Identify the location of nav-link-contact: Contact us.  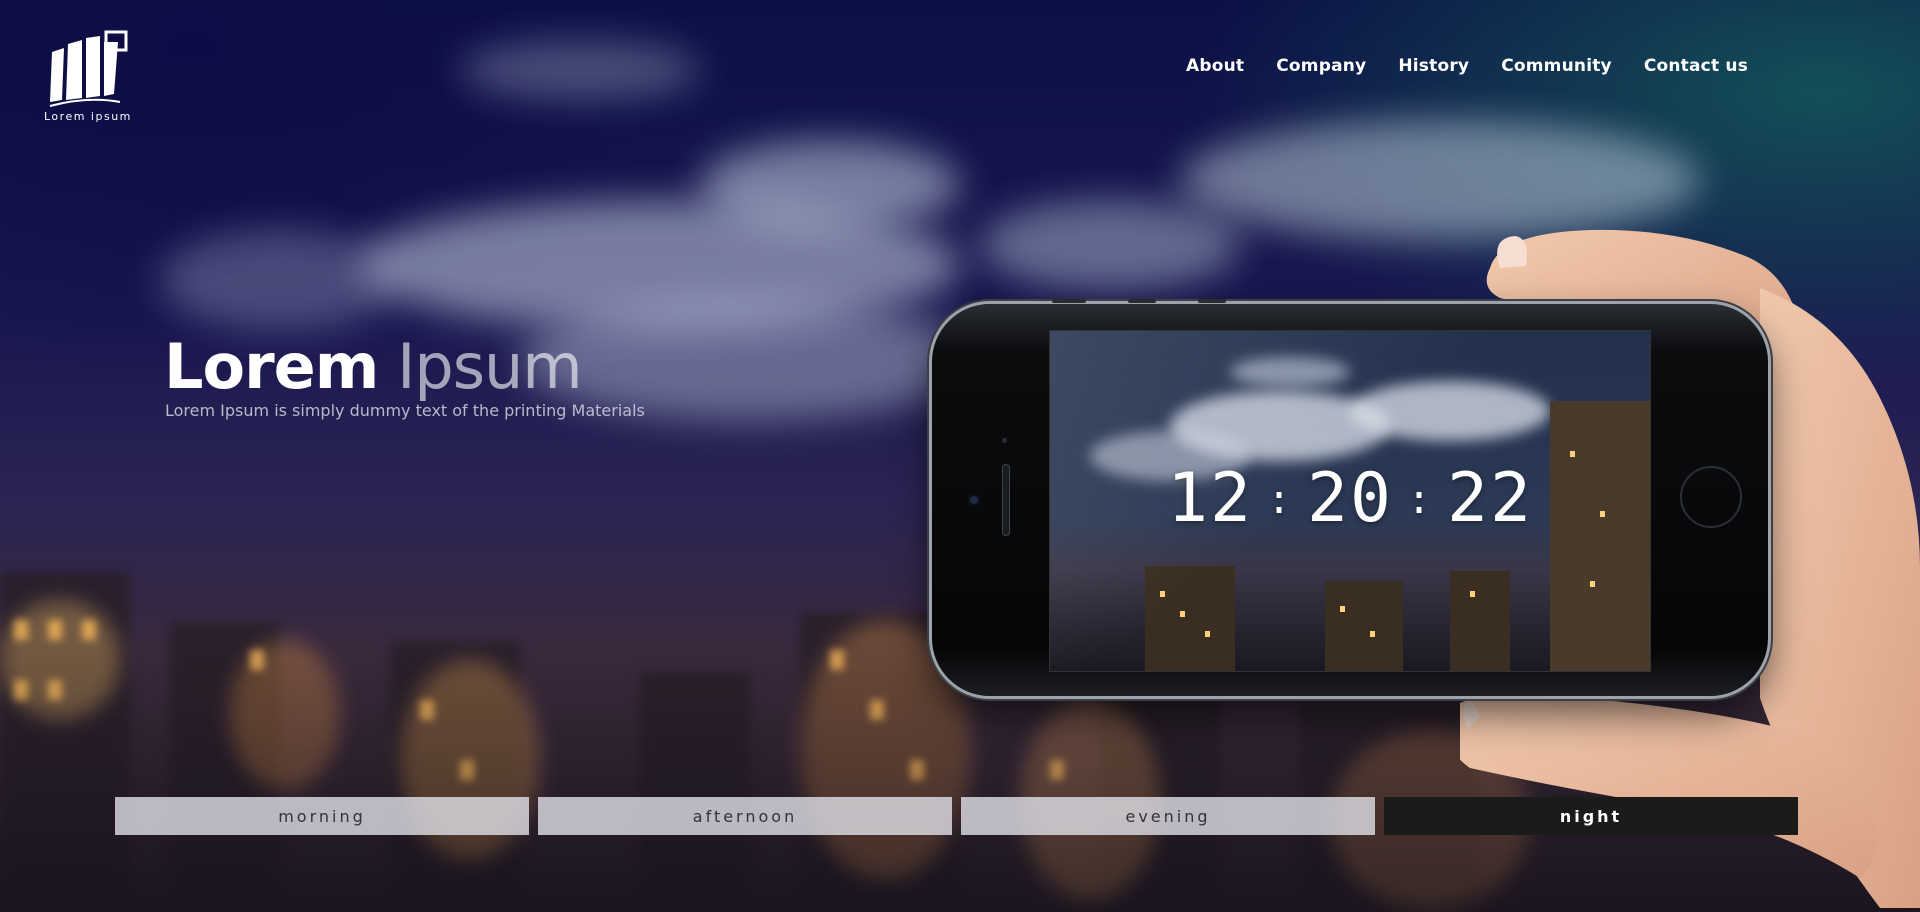
(1696, 66).